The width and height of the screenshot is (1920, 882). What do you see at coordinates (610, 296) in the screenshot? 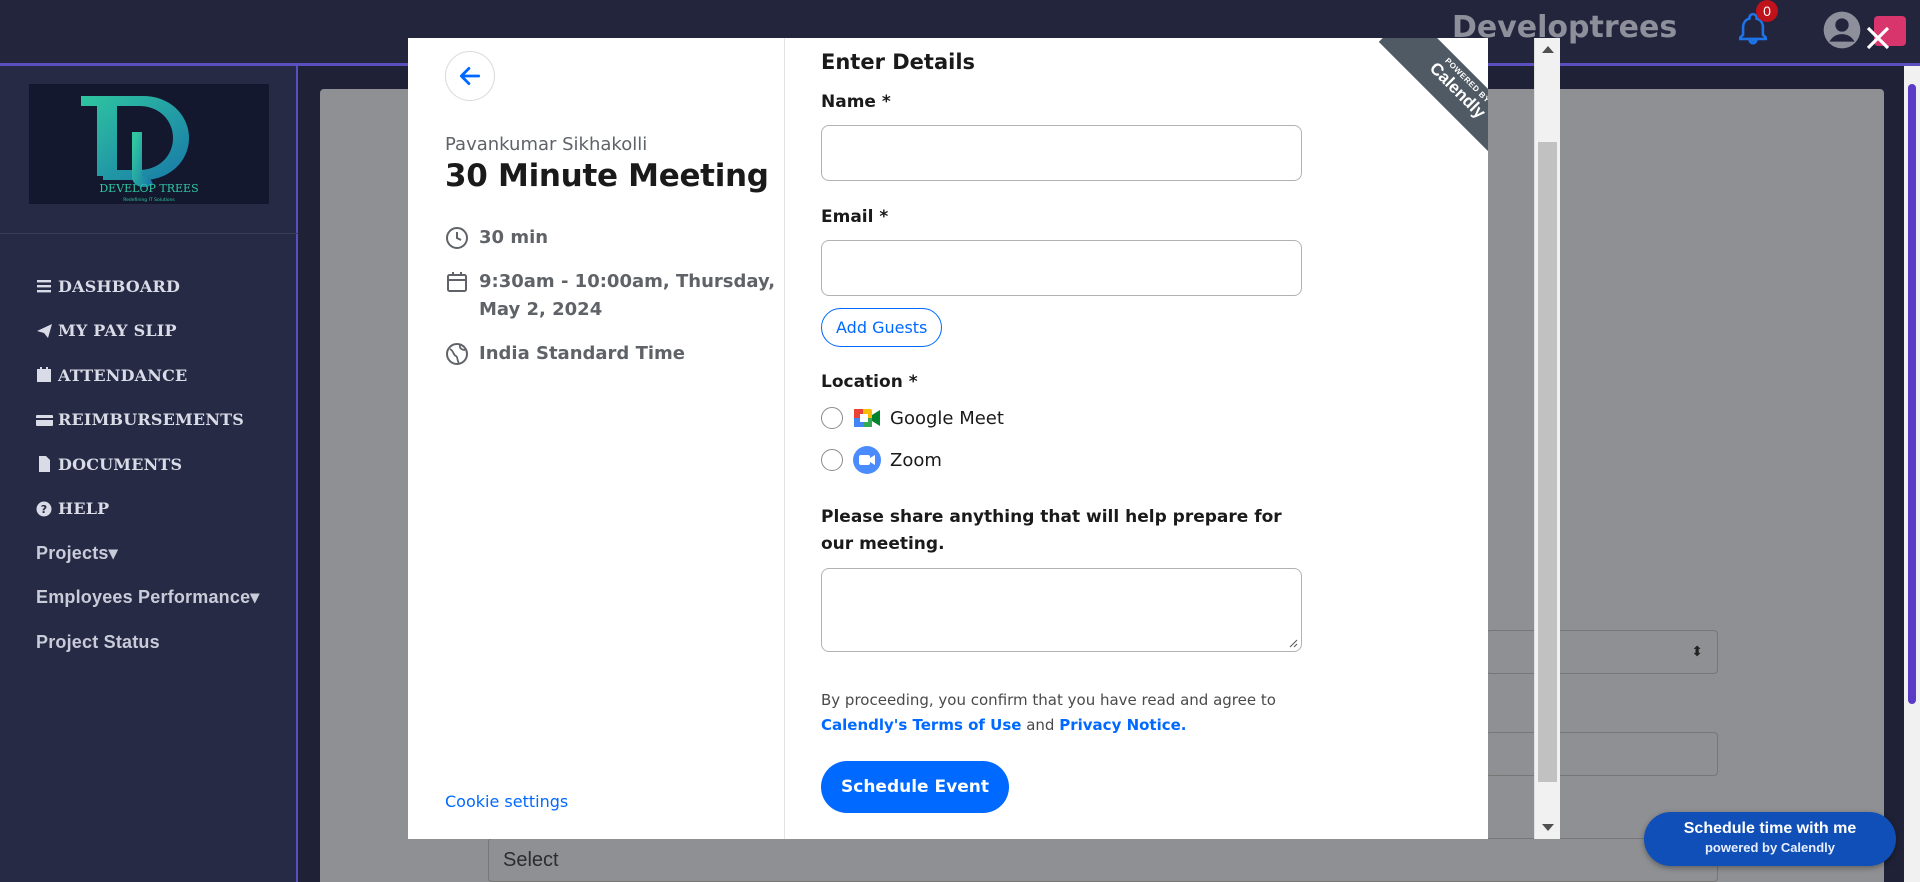
I see `datetime-row: 9:30am - 10:00am, Thursday, May 2, 2024` at bounding box center [610, 296].